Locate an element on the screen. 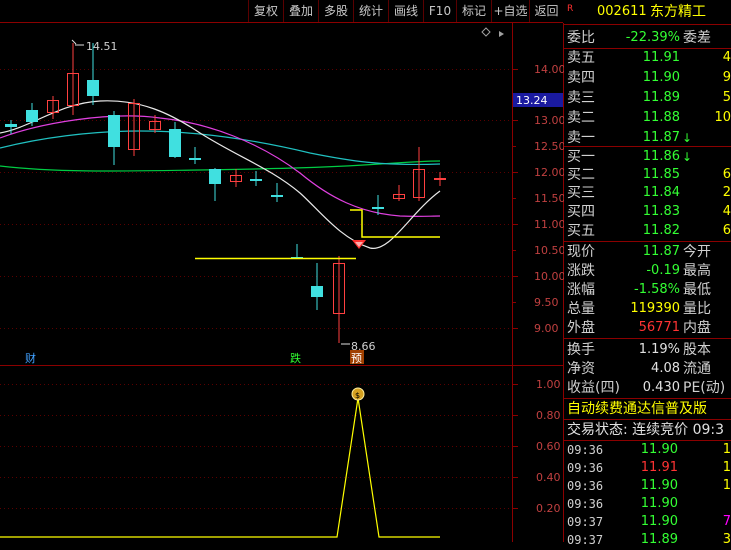  ask-row-2: 卖二 11.88 10 is located at coordinates (647, 118).